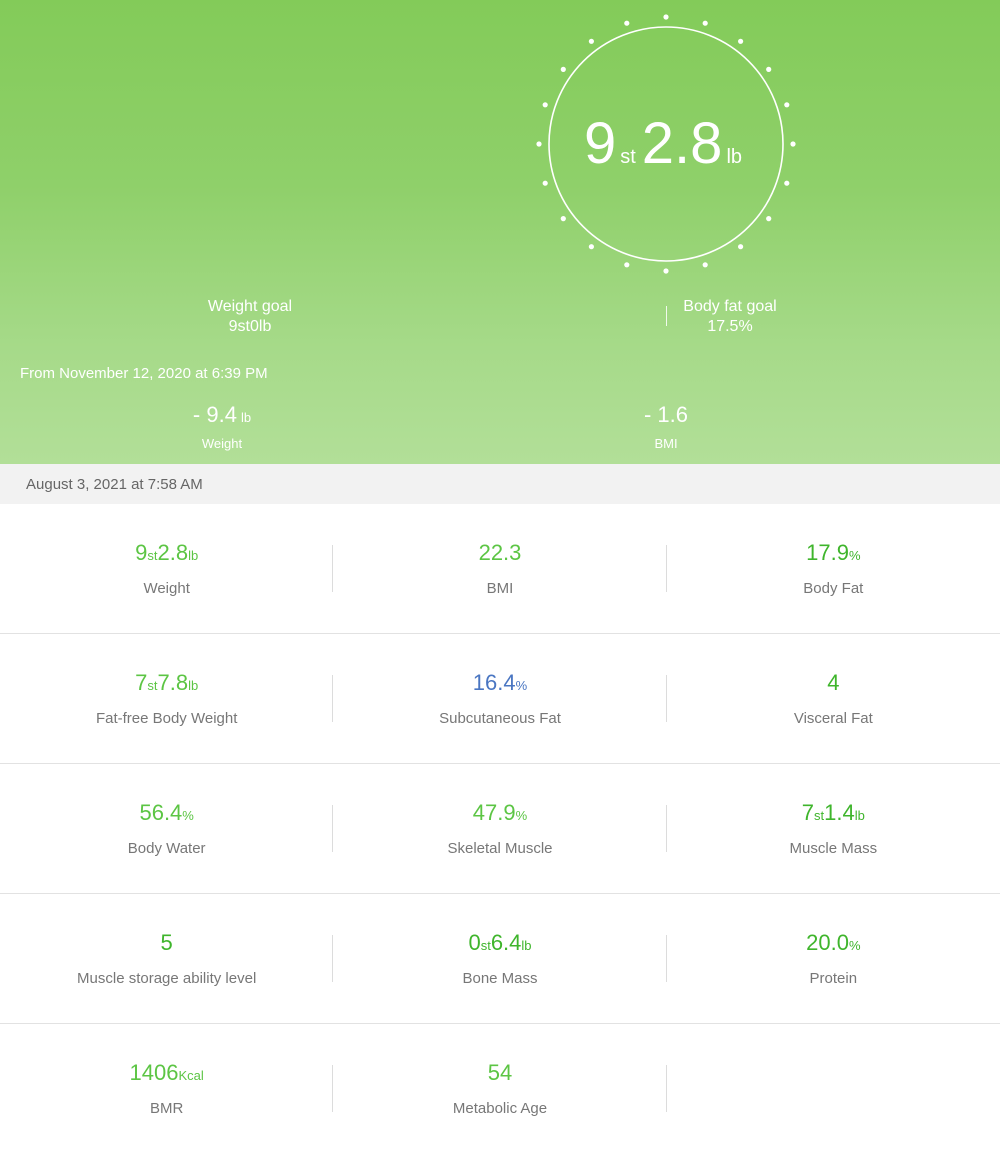  Describe the element at coordinates (500, 484) in the screenshot. I see `measurement-date: August 3, 2021 at 7:58 AM` at that location.